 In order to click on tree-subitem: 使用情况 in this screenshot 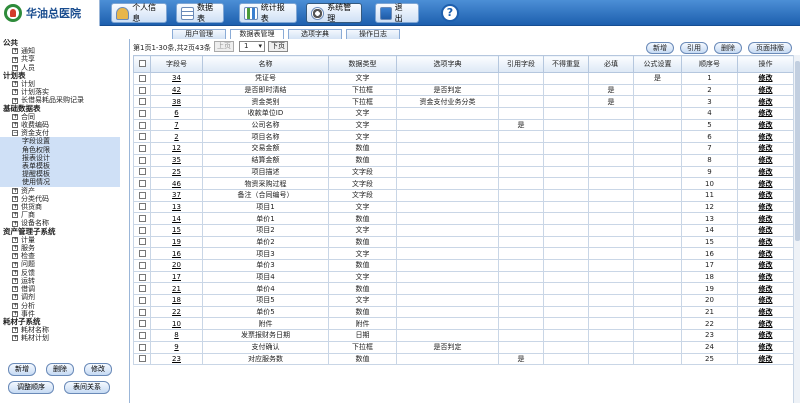, I will do `click(60, 182)`.